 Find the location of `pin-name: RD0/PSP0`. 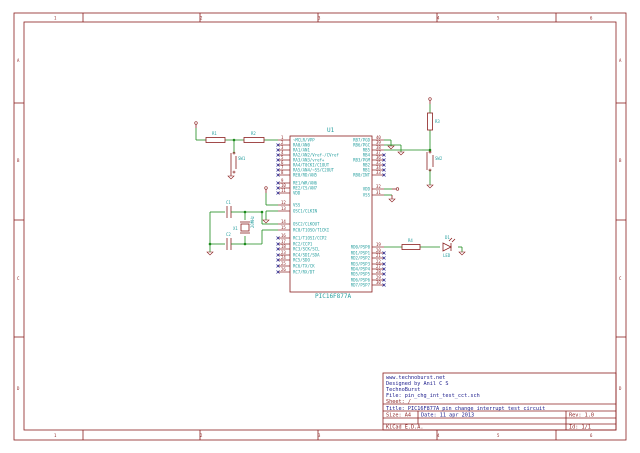

pin-name: RD0/PSP0 is located at coordinates (361, 247).